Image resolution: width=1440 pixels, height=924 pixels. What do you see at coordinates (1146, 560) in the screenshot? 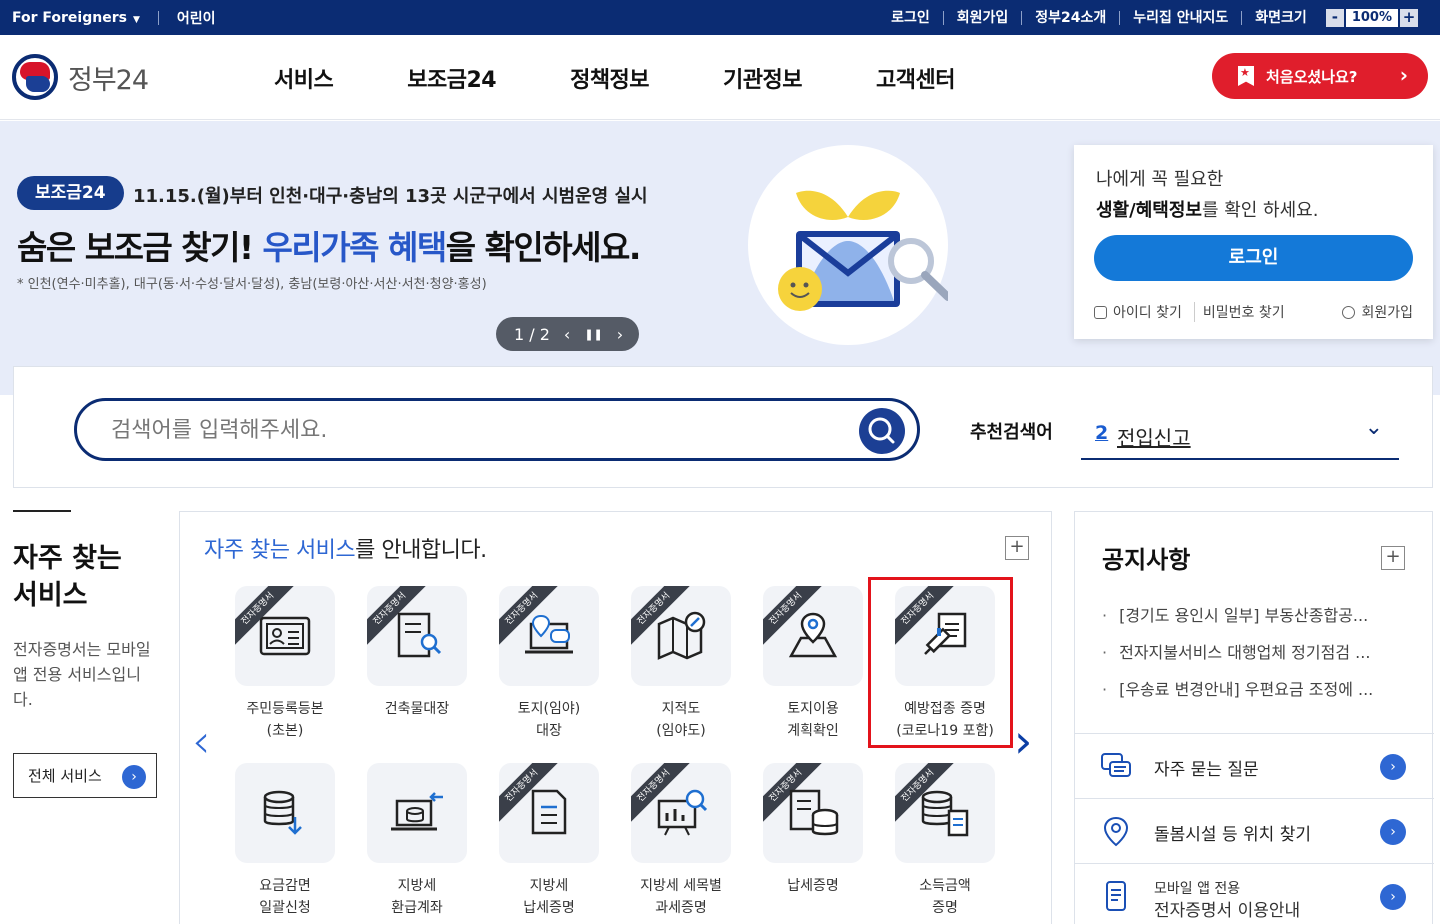
I see `notice-title: 공지사항` at bounding box center [1146, 560].